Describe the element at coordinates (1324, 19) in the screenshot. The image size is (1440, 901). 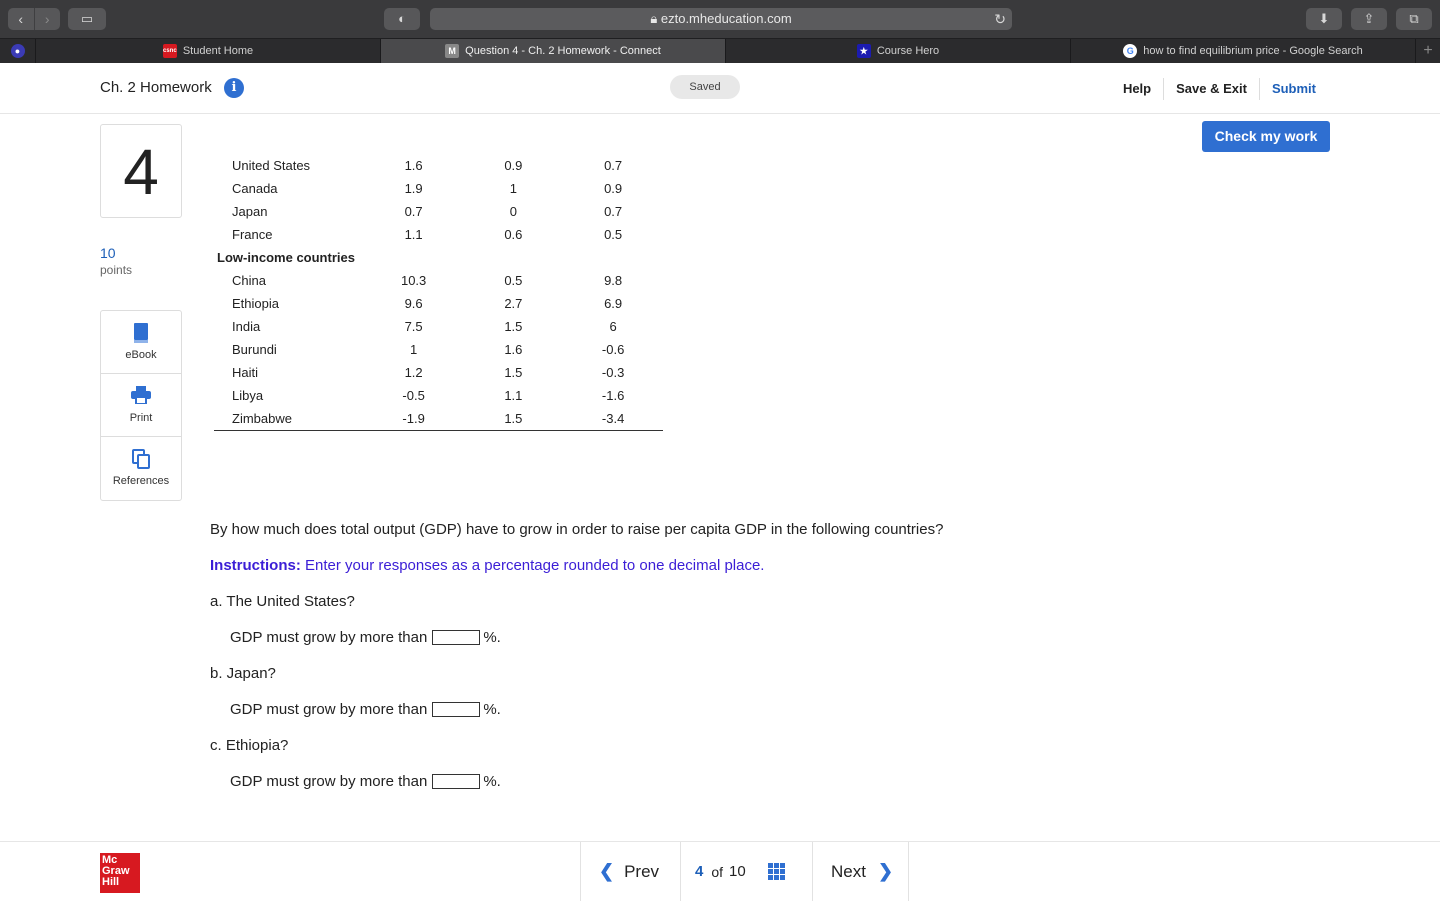
I see `download-icon: ⬇` at that location.